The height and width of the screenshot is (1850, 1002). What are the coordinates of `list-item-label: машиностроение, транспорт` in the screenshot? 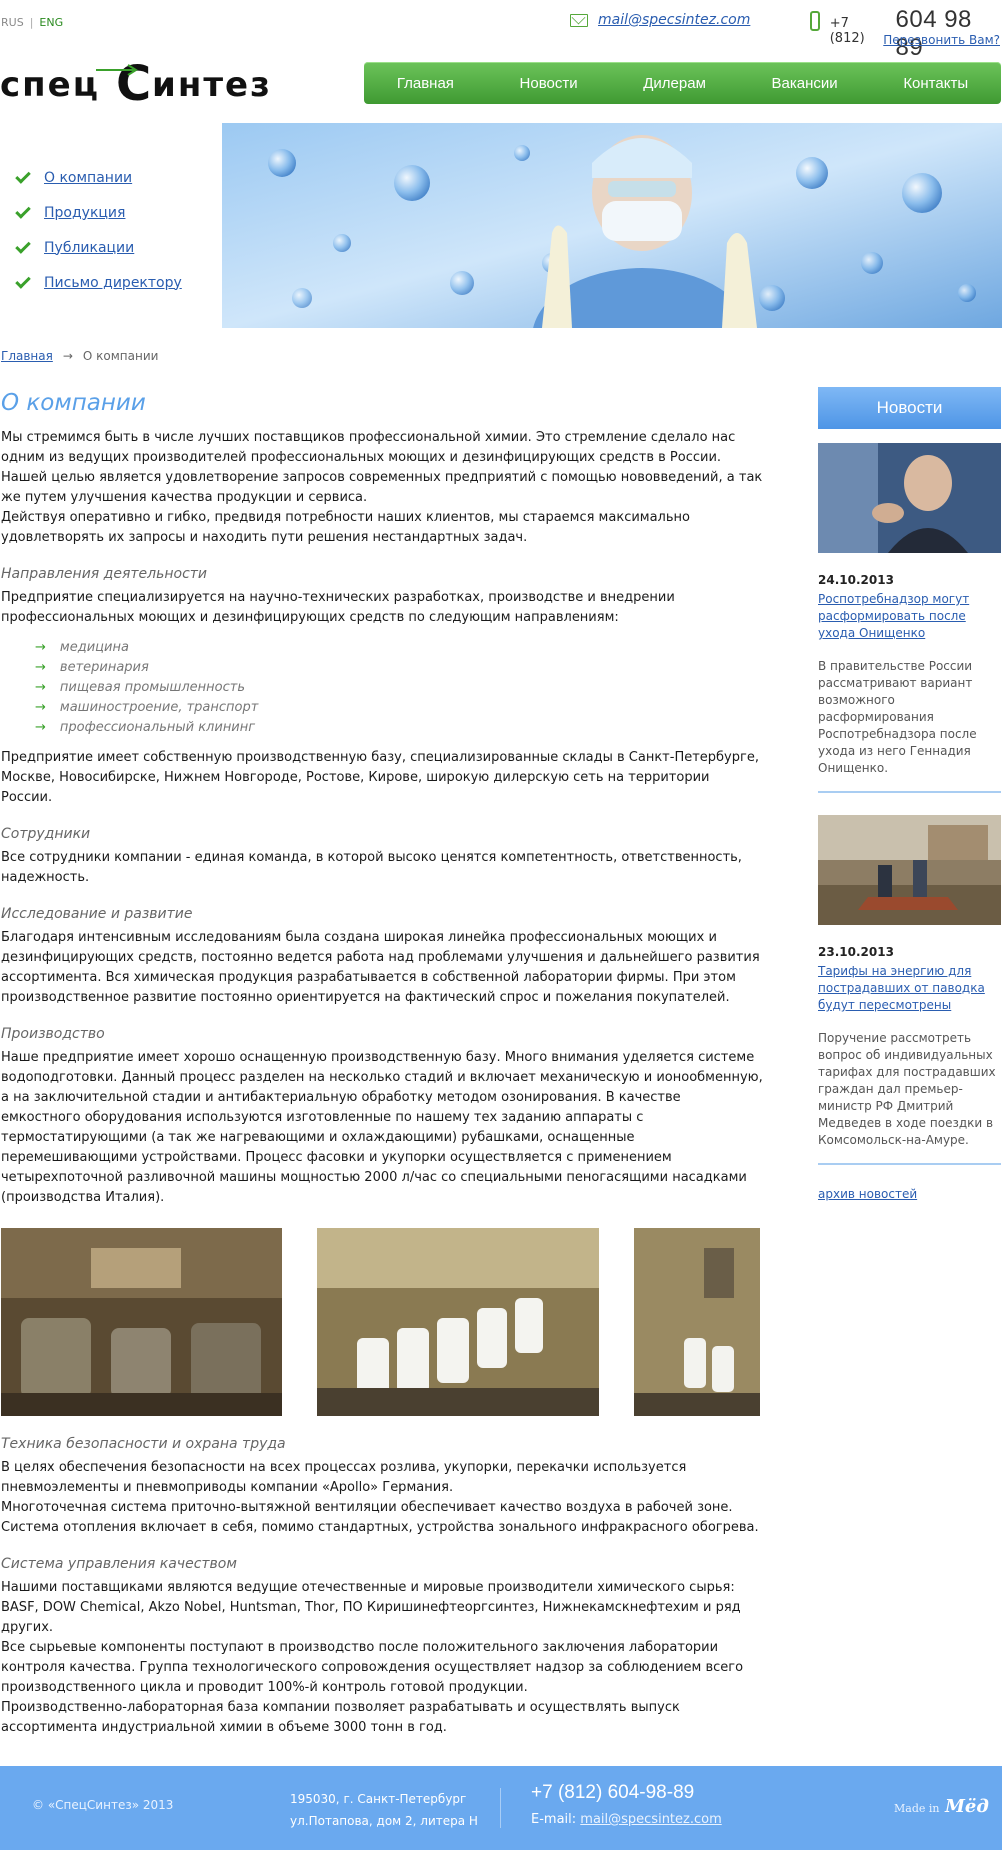 It's located at (159, 707).